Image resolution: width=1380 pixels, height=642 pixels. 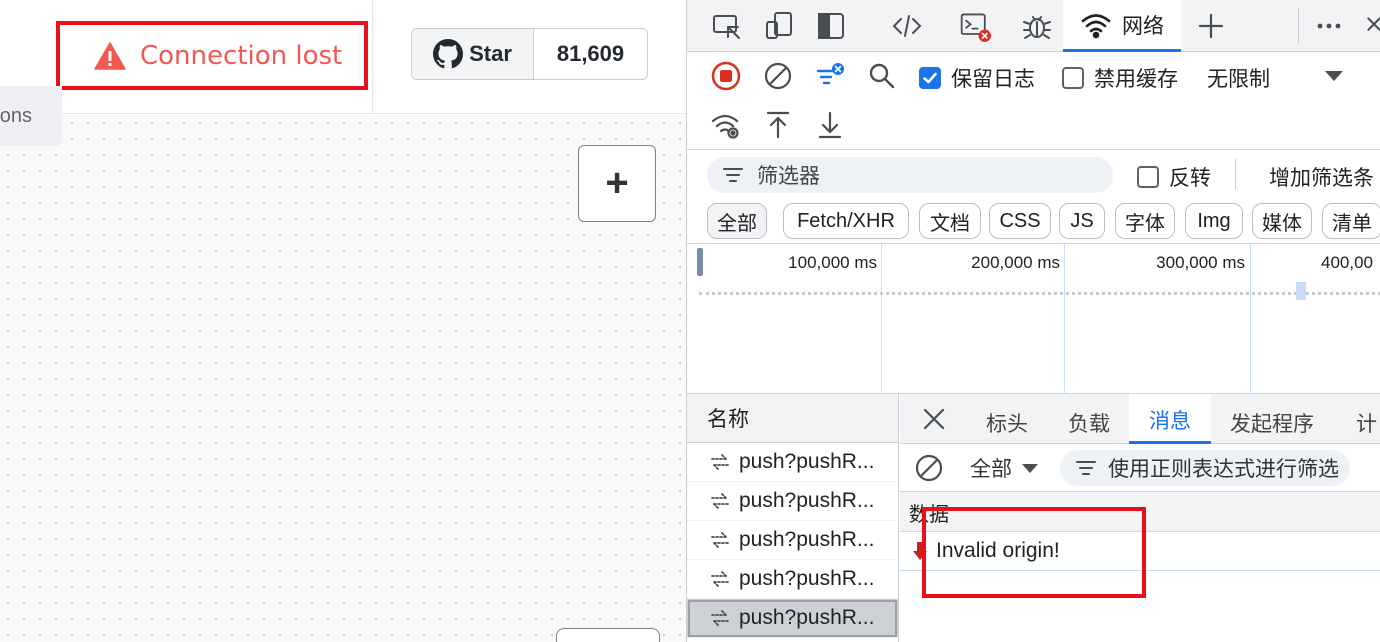 I want to click on side-tab: ons, so click(x=31, y=116).